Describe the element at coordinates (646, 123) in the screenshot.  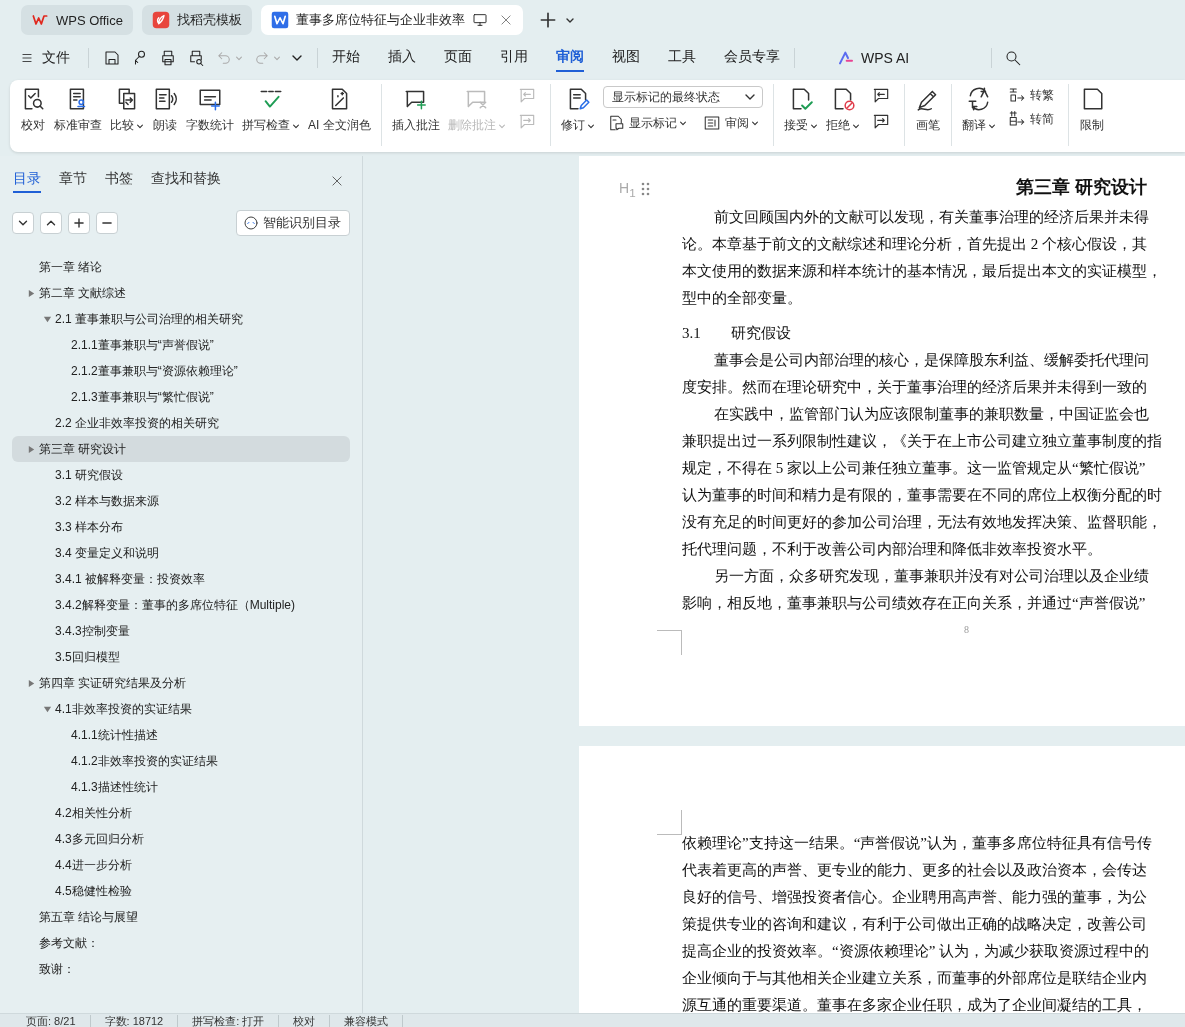
I see `ribbon-button: 显示标记` at that location.